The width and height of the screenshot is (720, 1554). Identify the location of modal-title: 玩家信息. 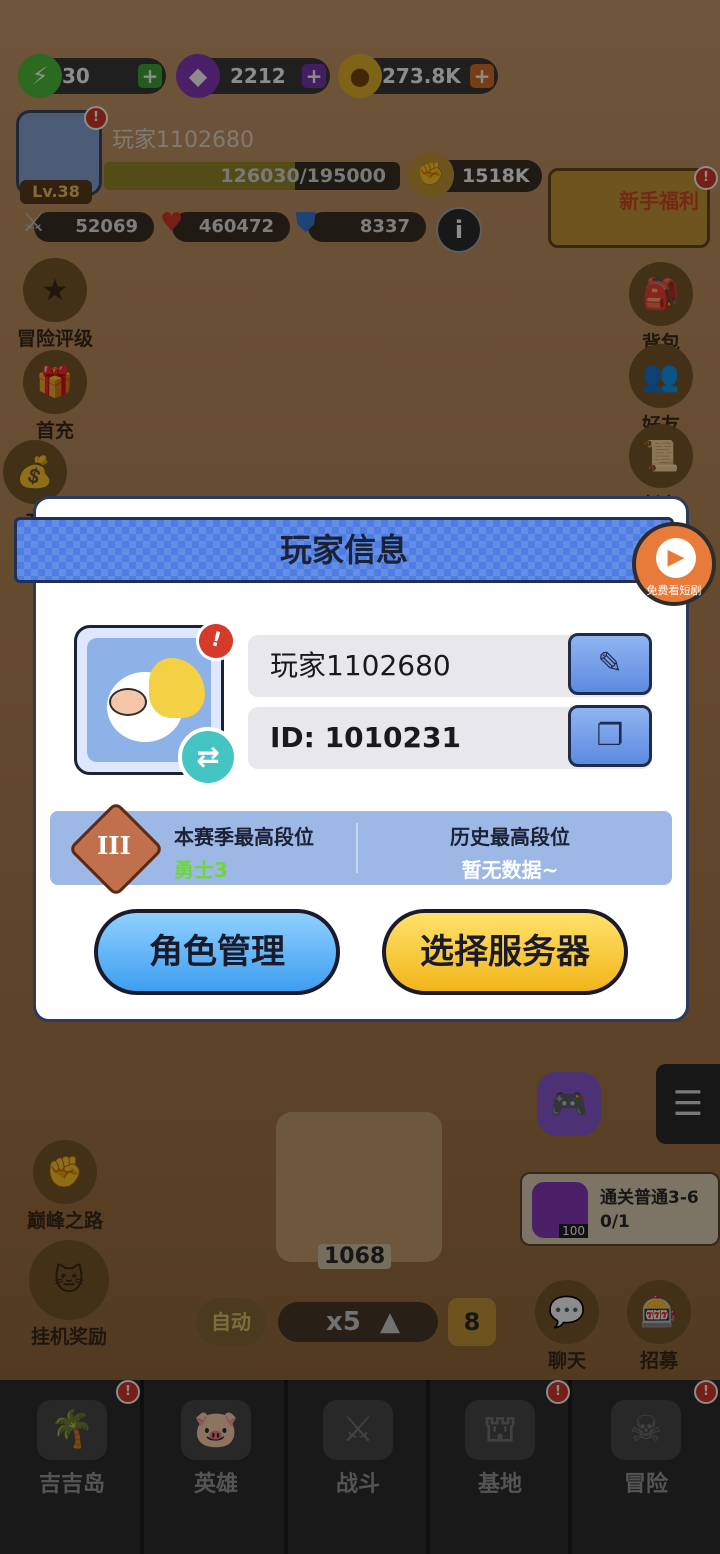
(343, 550).